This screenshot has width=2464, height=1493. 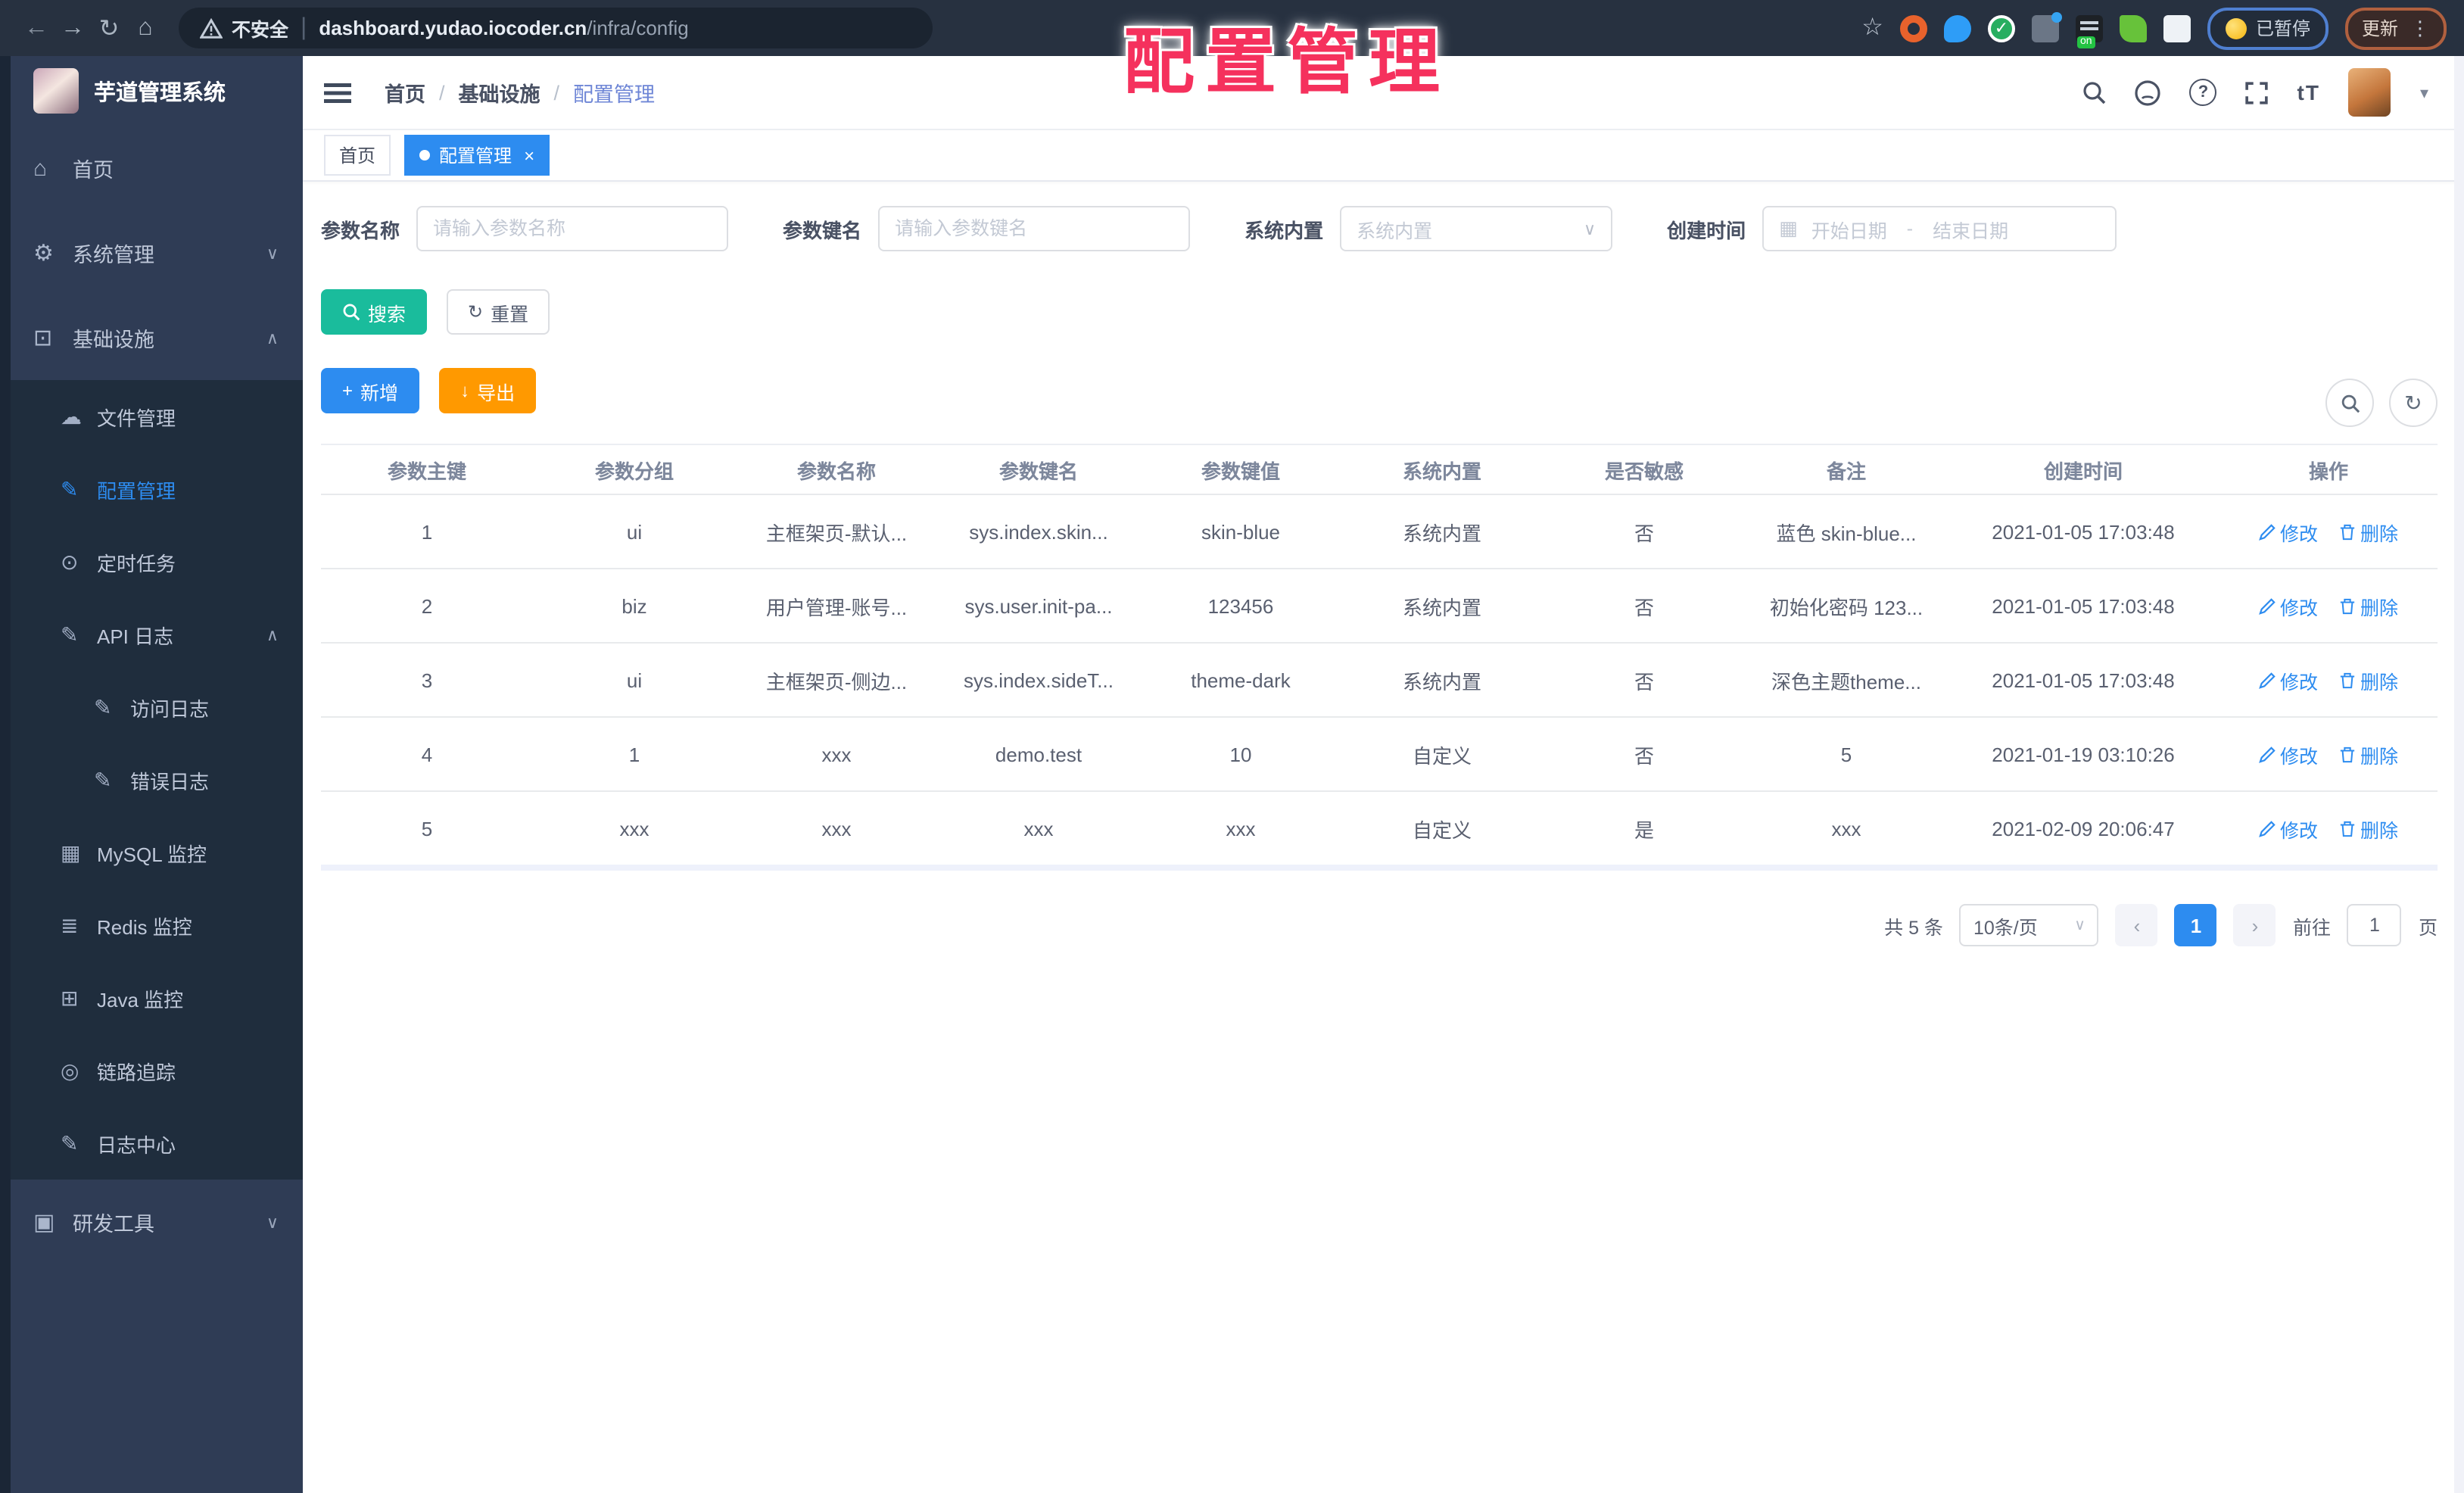 I want to click on help-glyph: ?, so click(x=2203, y=93).